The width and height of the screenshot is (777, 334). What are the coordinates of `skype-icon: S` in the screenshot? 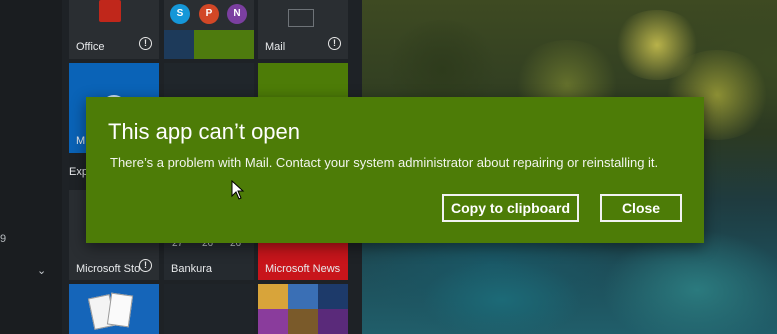 It's located at (180, 14).